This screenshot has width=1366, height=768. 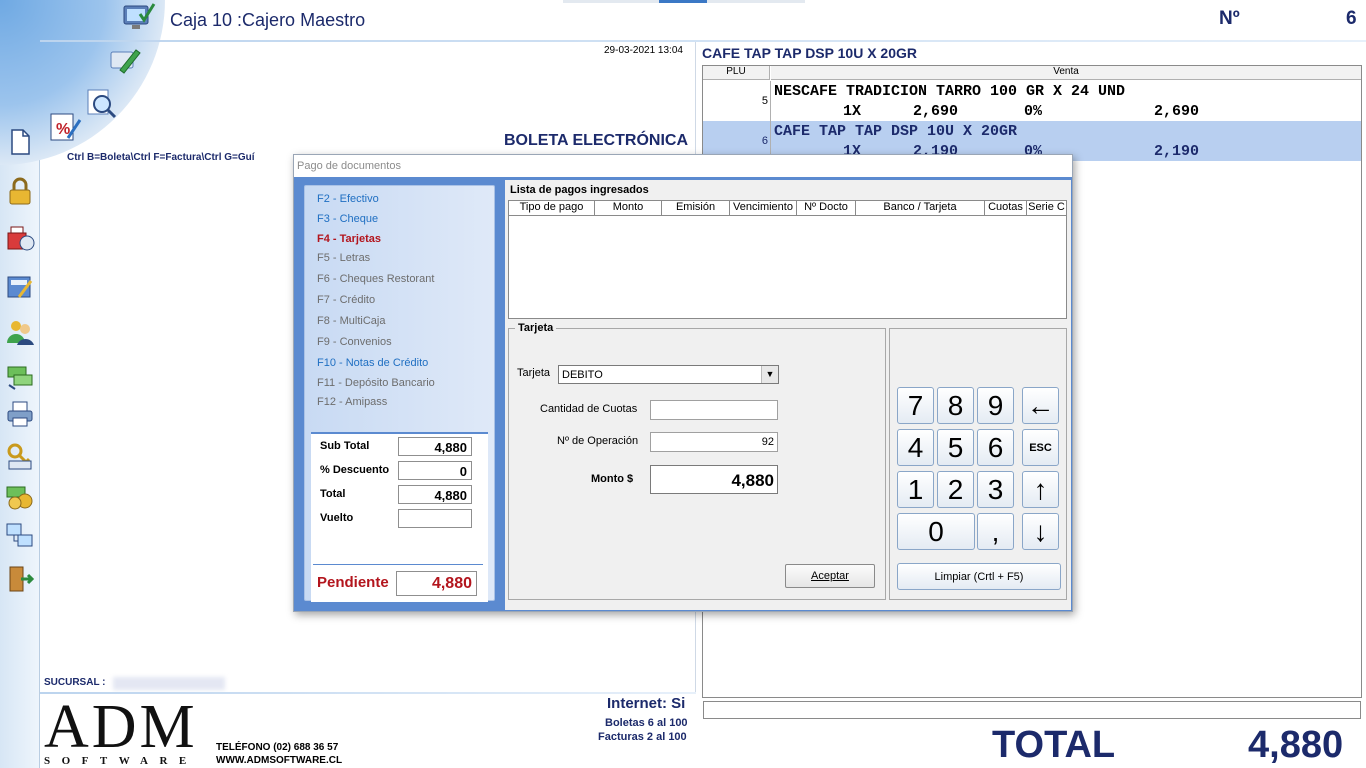 What do you see at coordinates (20, 579) in the screenshot?
I see `exit-door-icon` at bounding box center [20, 579].